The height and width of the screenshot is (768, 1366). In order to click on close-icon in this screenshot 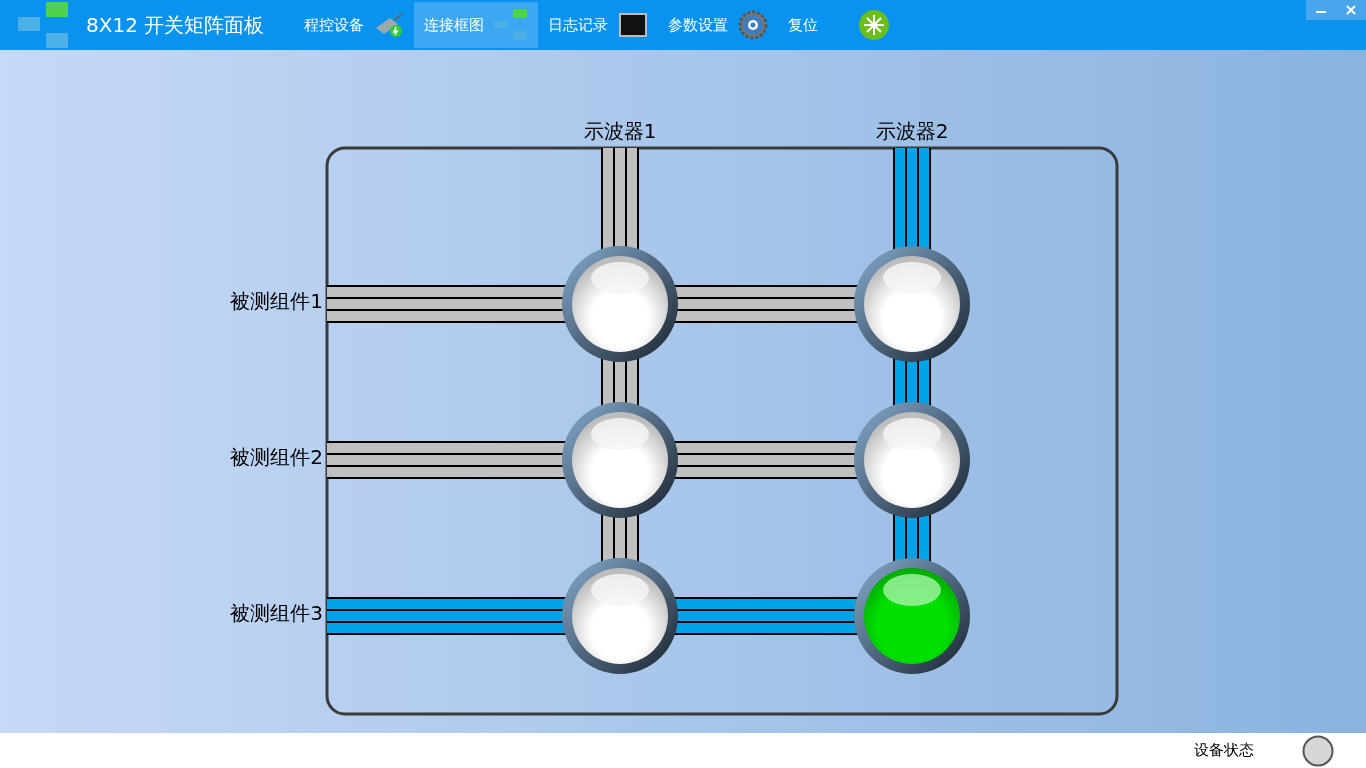, I will do `click(1351, 10)`.